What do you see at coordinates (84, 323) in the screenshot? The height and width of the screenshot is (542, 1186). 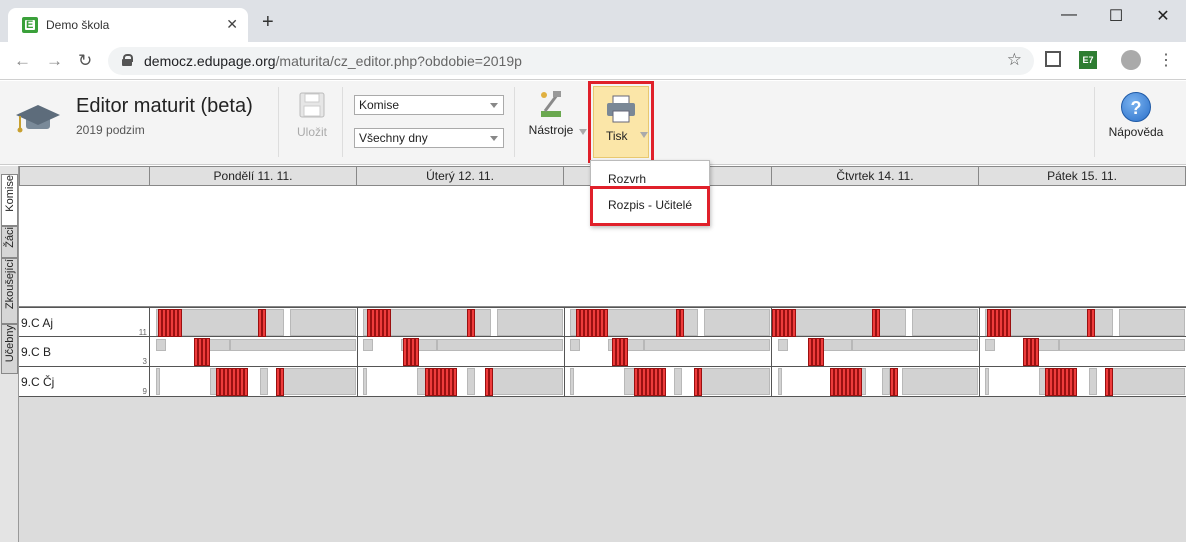 I see `row-header: 9.C Aj 11` at bounding box center [84, 323].